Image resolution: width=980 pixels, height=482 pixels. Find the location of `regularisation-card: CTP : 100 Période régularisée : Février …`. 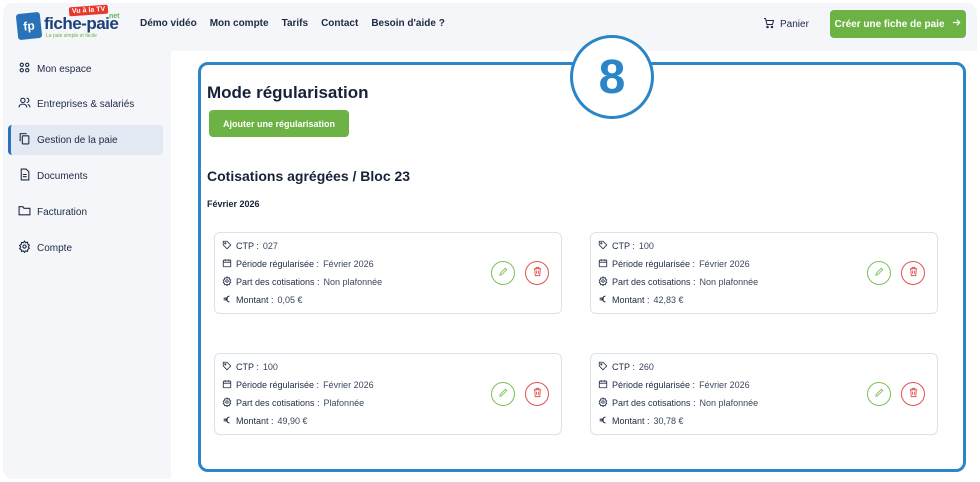

regularisation-card: CTP : 100 Période régularisée : Février … is located at coordinates (388, 394).